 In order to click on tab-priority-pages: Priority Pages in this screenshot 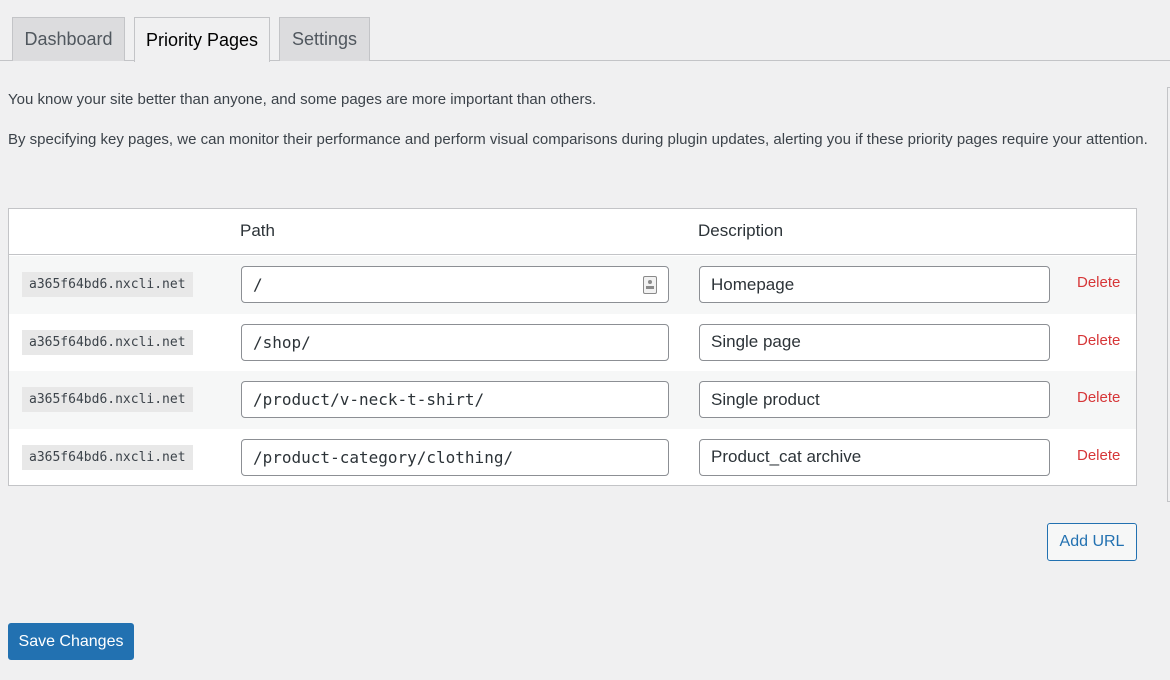, I will do `click(202, 39)`.